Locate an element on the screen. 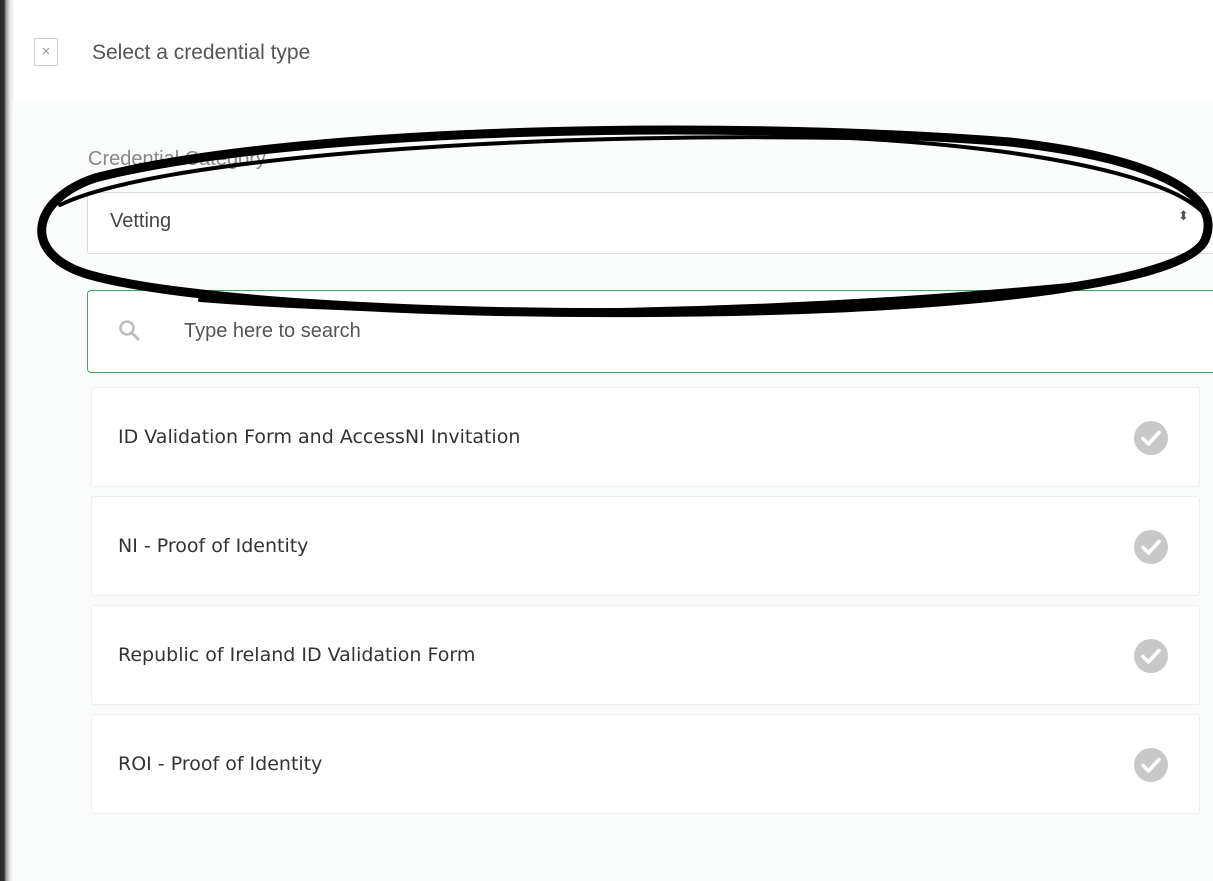  credential-item-label: ROI - Proof of Identity is located at coordinates (220, 764).